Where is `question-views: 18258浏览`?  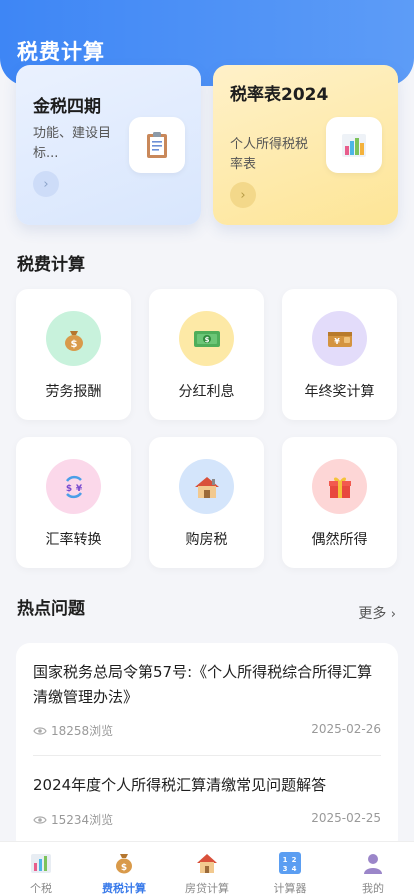 question-views: 18258浏览 is located at coordinates (73, 730).